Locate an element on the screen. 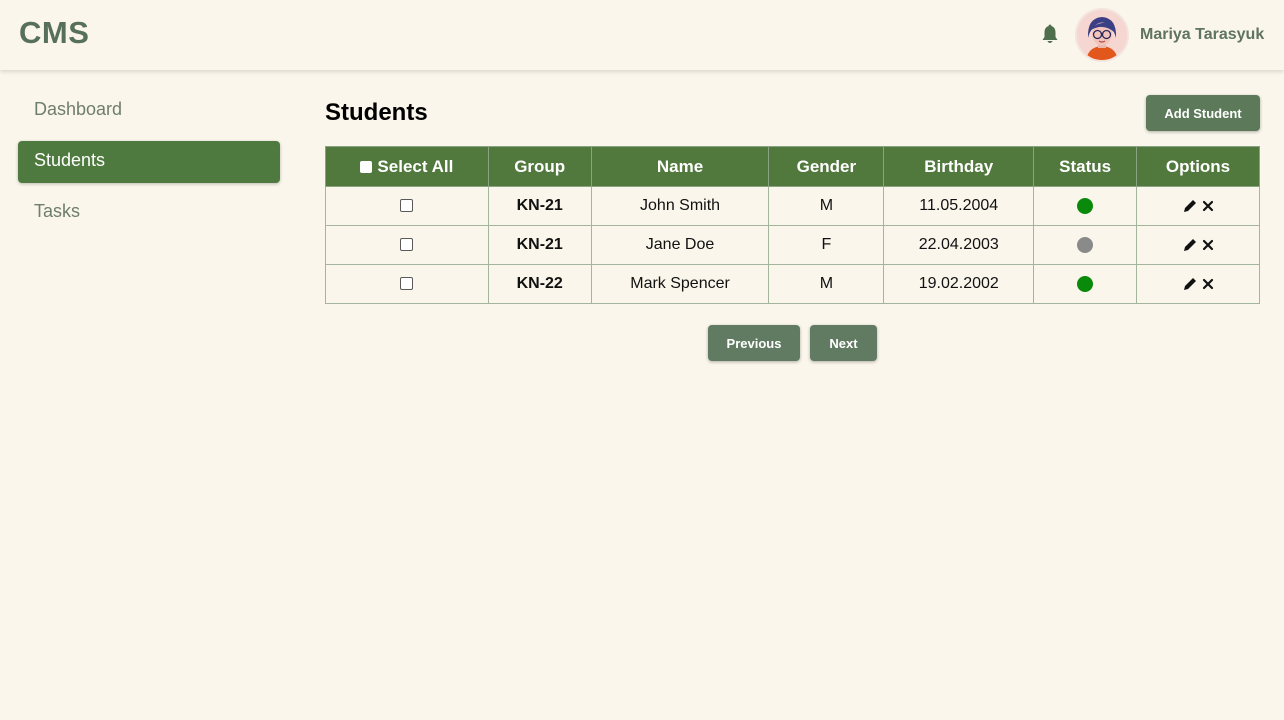  sidebar: Dashboard Students Tasks is located at coordinates (149, 166).